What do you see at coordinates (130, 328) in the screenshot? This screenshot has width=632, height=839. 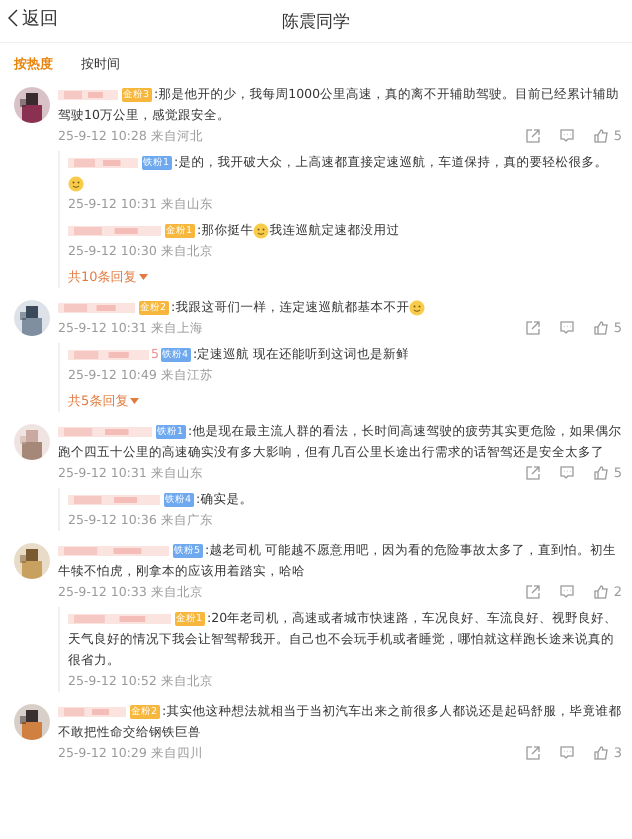 I see `comment-time: 25-9-12 10:31 来自上海` at bounding box center [130, 328].